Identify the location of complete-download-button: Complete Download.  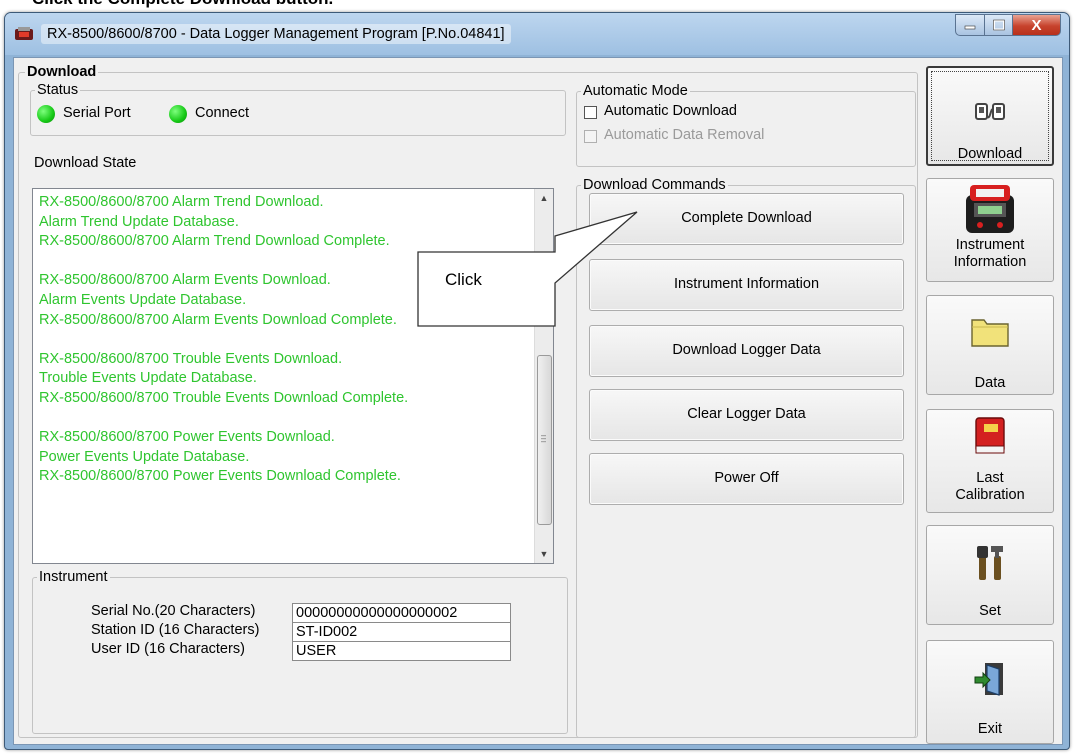
(746, 219).